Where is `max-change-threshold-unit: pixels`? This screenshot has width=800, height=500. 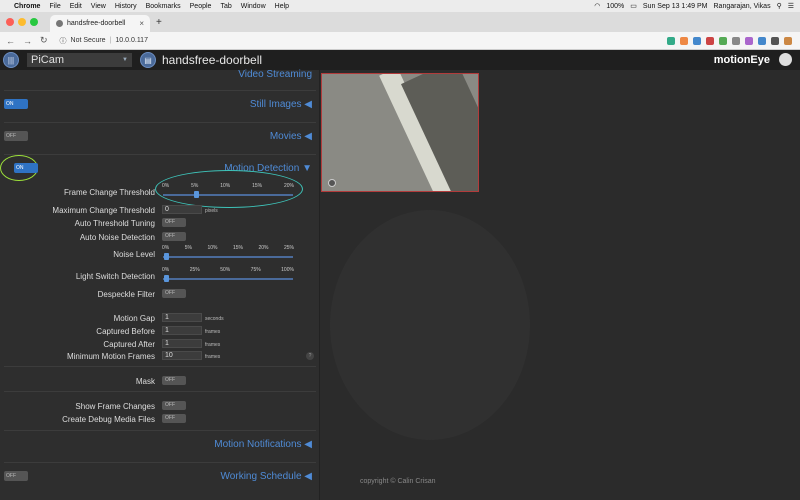 max-change-threshold-unit: pixels is located at coordinates (211, 211).